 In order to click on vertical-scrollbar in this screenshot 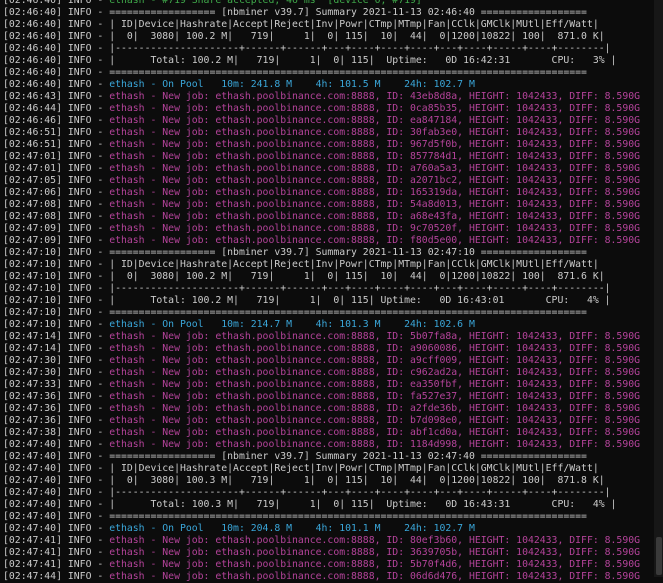, I will do `click(658, 288)`.